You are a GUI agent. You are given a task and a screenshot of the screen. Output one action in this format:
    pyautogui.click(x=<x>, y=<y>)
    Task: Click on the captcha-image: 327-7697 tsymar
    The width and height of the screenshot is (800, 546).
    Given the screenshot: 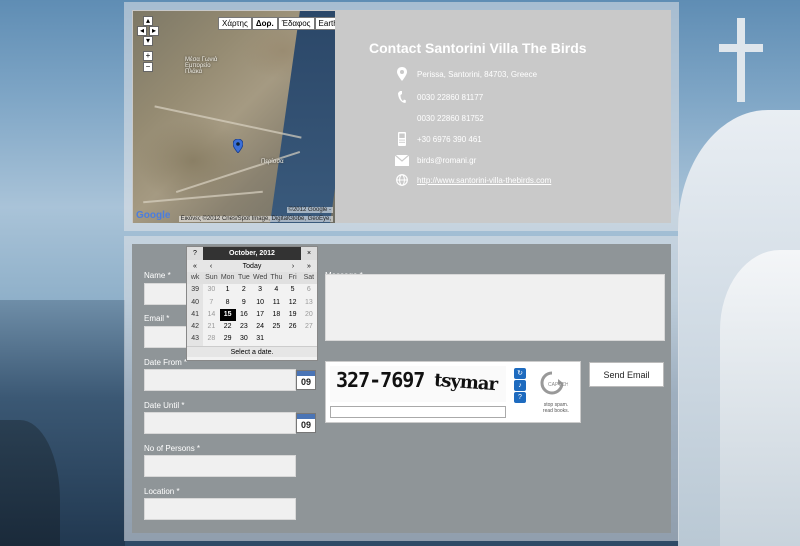 What is the action you would take?
    pyautogui.click(x=418, y=384)
    